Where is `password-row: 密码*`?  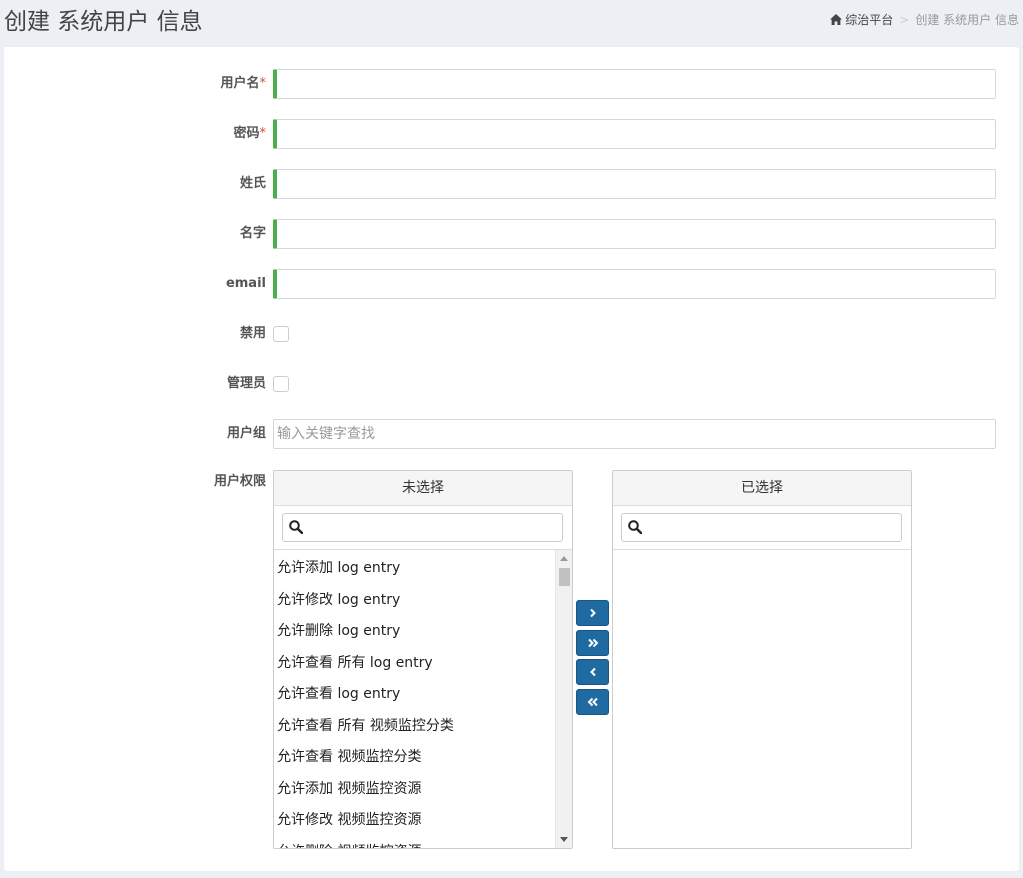
password-row: 密码* is located at coordinates (511, 134).